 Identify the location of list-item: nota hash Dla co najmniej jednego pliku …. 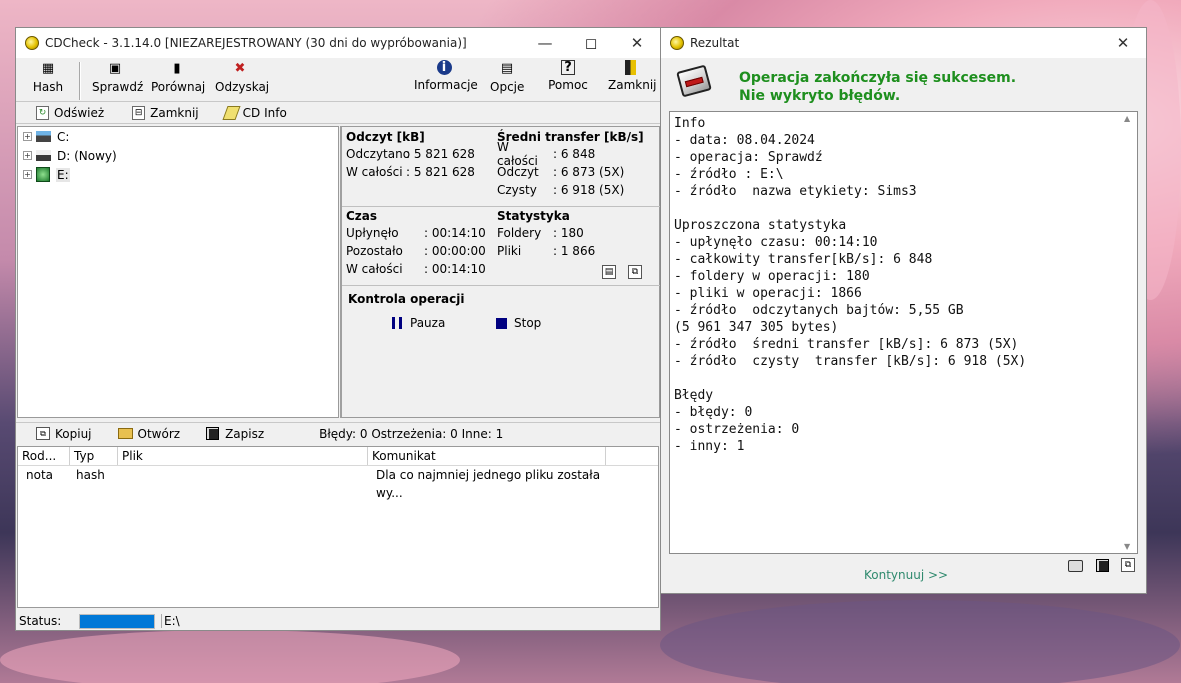
(338, 483).